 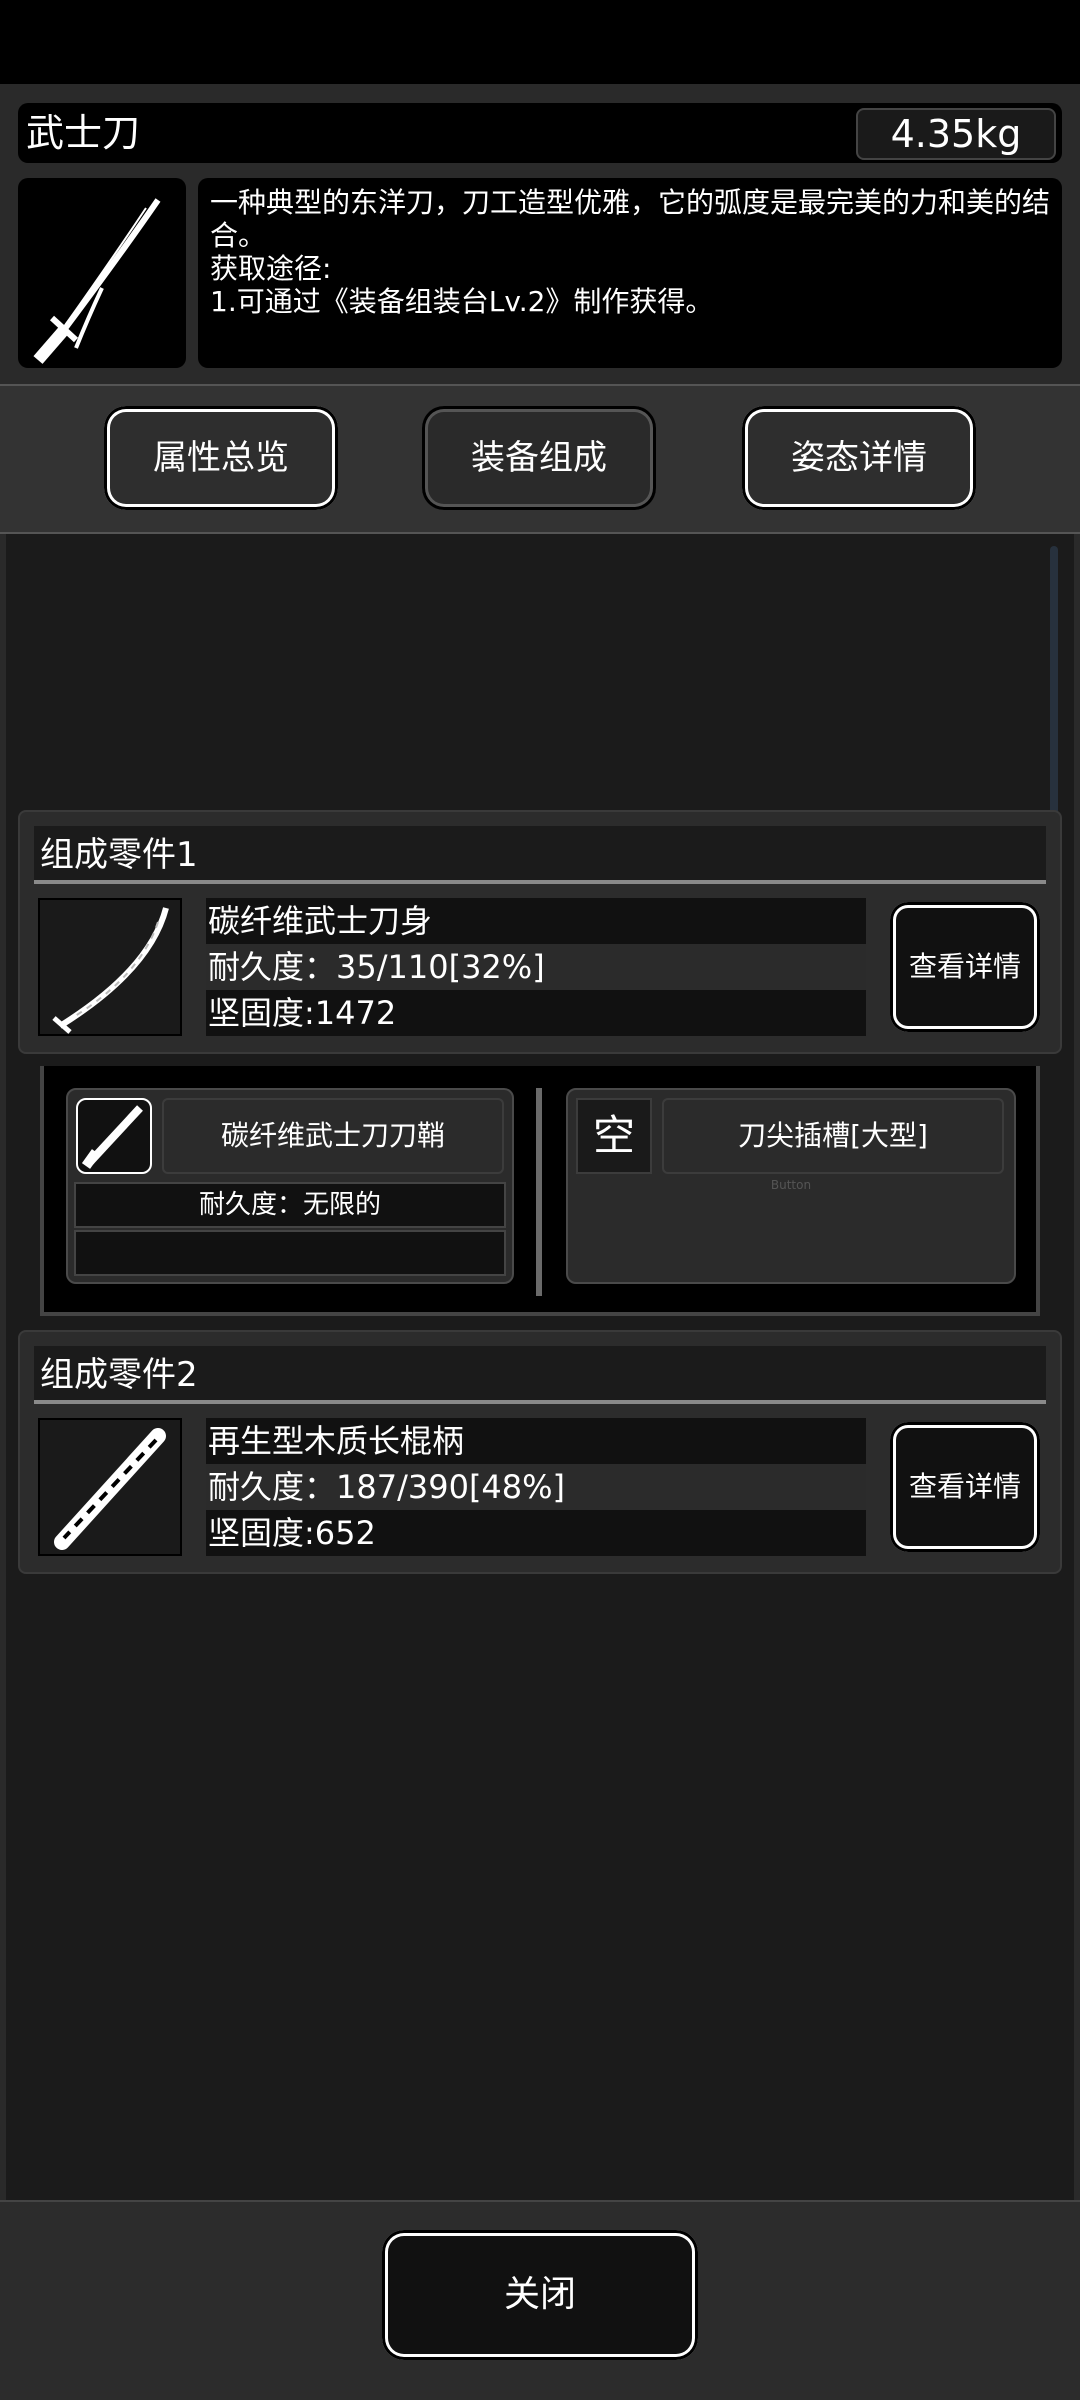 What do you see at coordinates (956, 134) in the screenshot?
I see `item-weight: 4.35kg` at bounding box center [956, 134].